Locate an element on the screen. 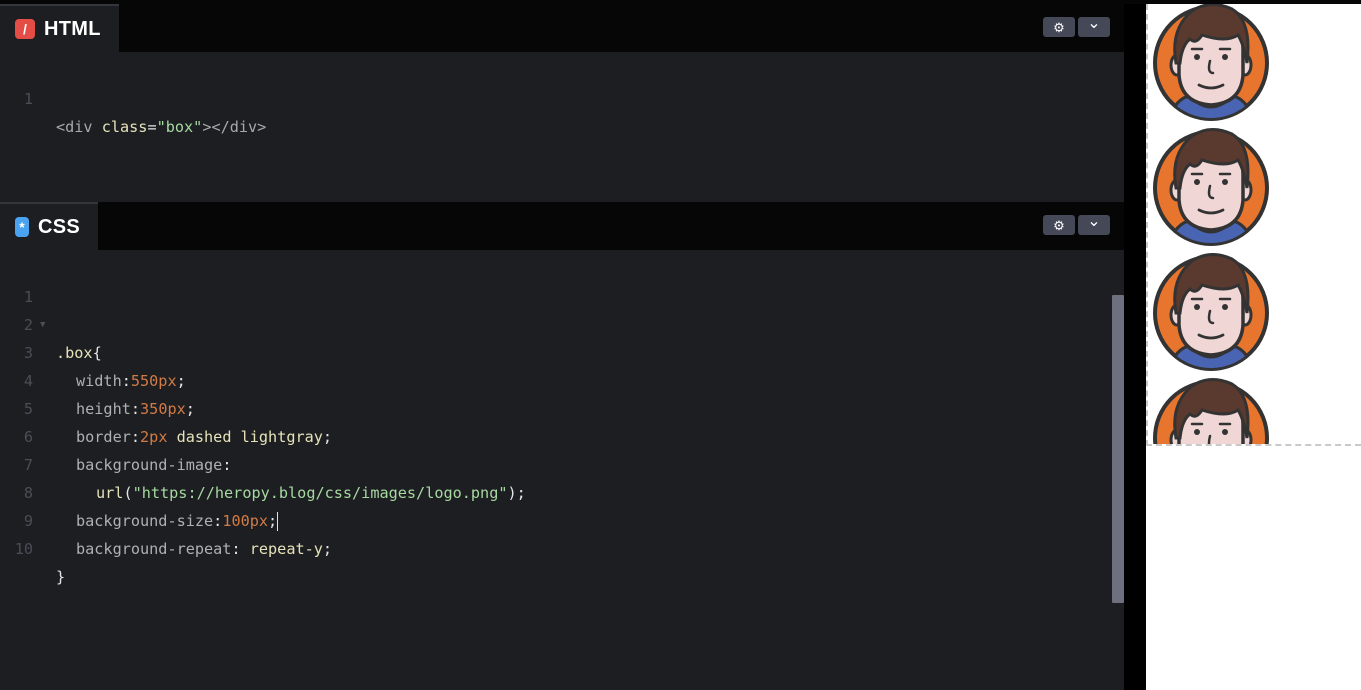 The image size is (1361, 690). tab-css-label: CSS is located at coordinates (58, 226).